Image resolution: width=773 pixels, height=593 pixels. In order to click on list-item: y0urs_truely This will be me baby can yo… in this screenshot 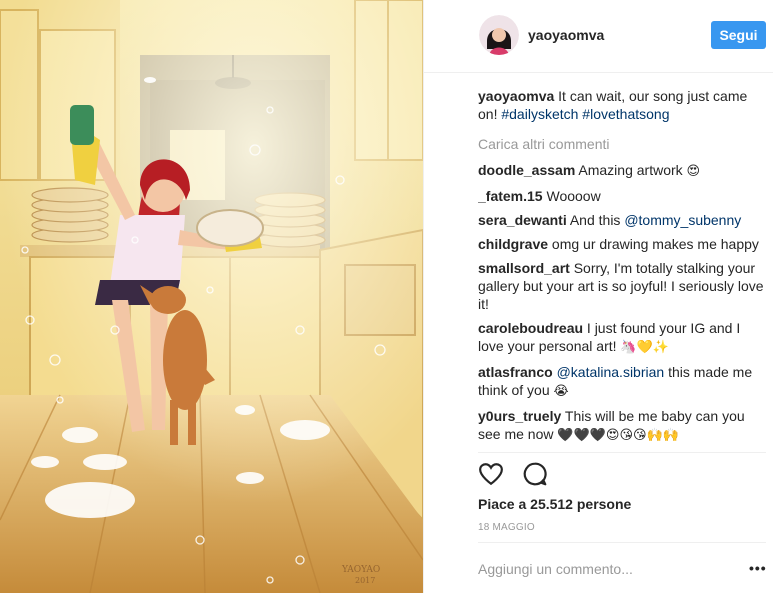, I will do `click(621, 426)`.